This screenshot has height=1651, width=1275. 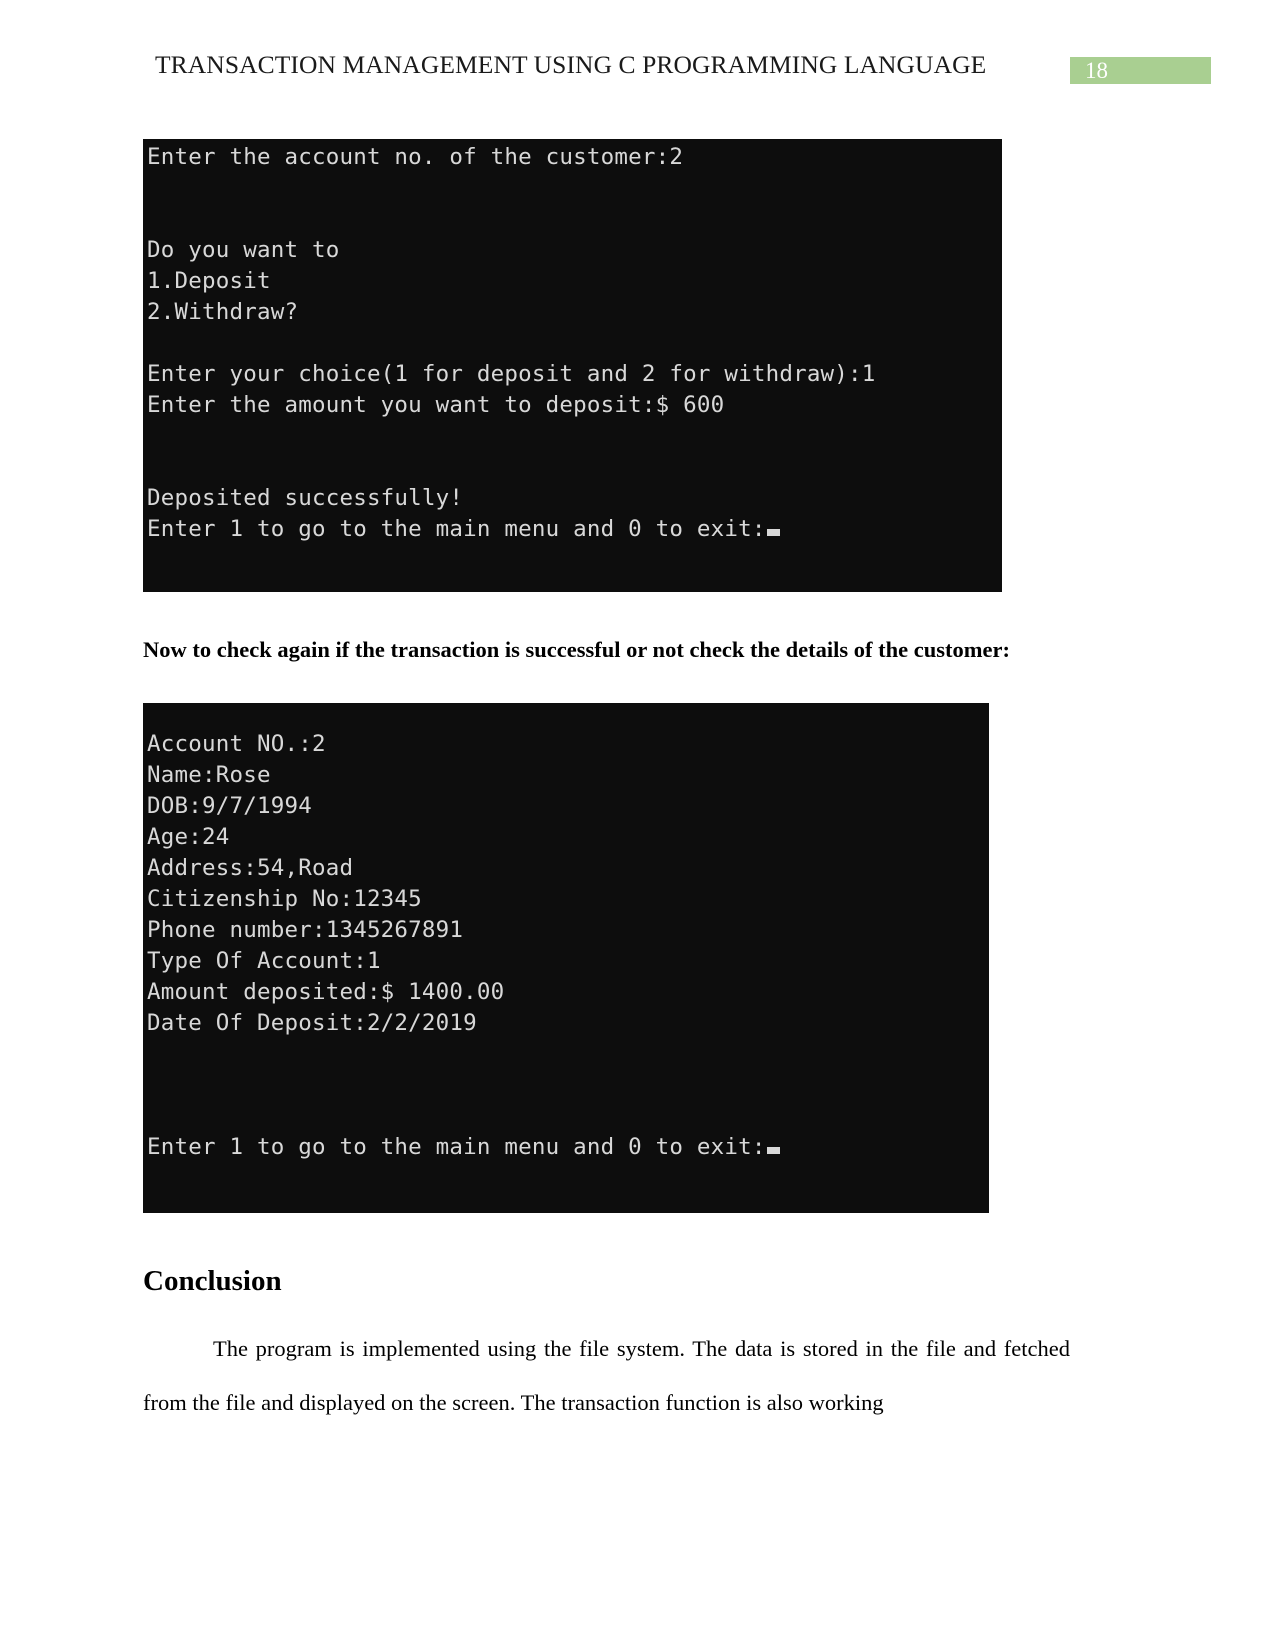 What do you see at coordinates (212, 1281) in the screenshot?
I see `section-heading-conclusion: Conclusion` at bounding box center [212, 1281].